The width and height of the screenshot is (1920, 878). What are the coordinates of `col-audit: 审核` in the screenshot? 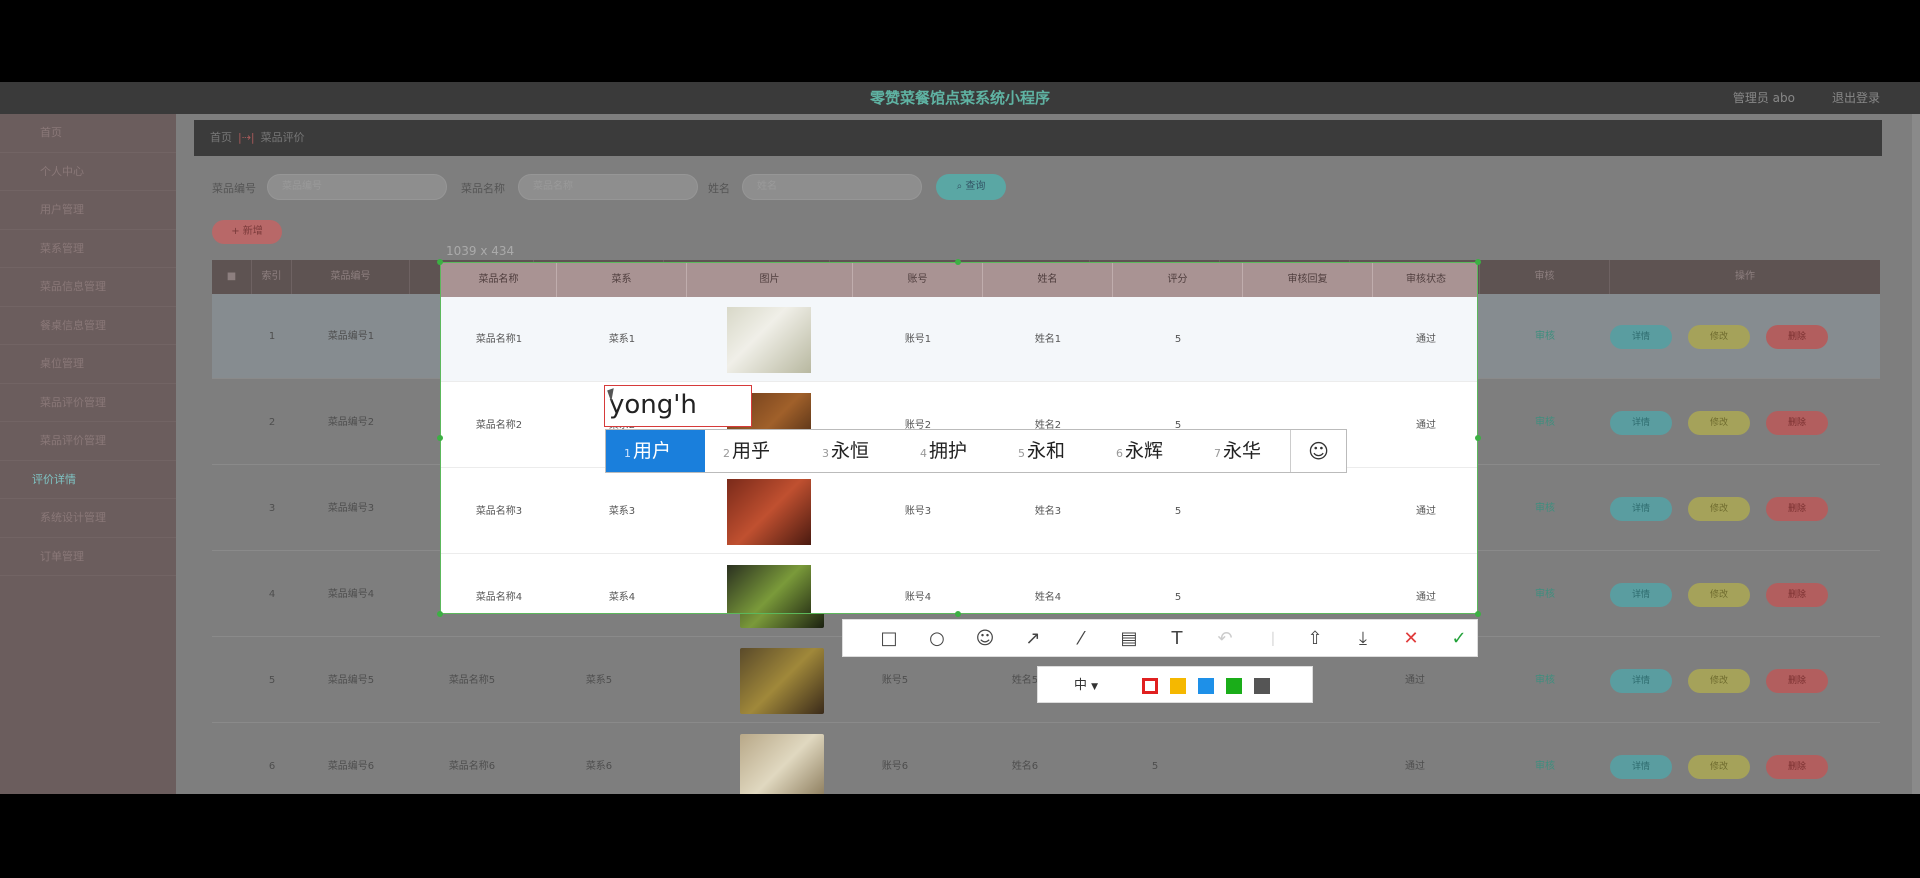 It's located at (1545, 277).